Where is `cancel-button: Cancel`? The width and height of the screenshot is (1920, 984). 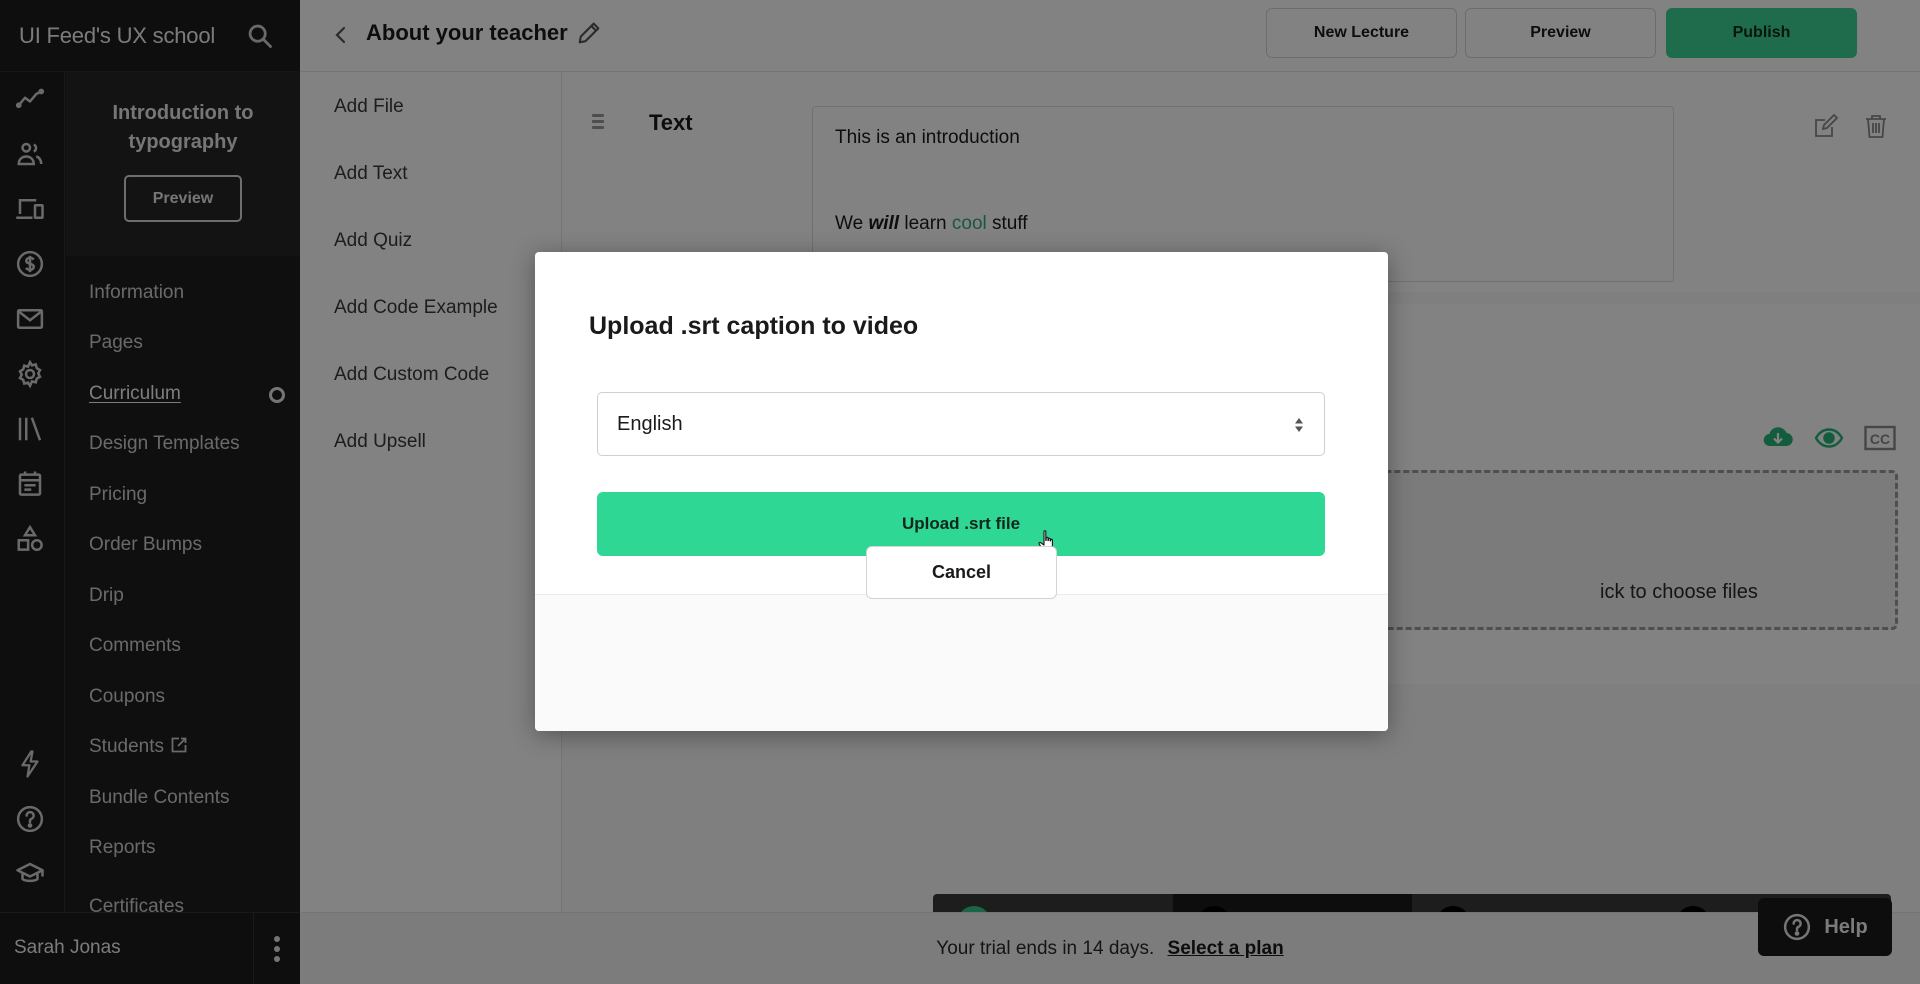
cancel-button: Cancel is located at coordinates (961, 572).